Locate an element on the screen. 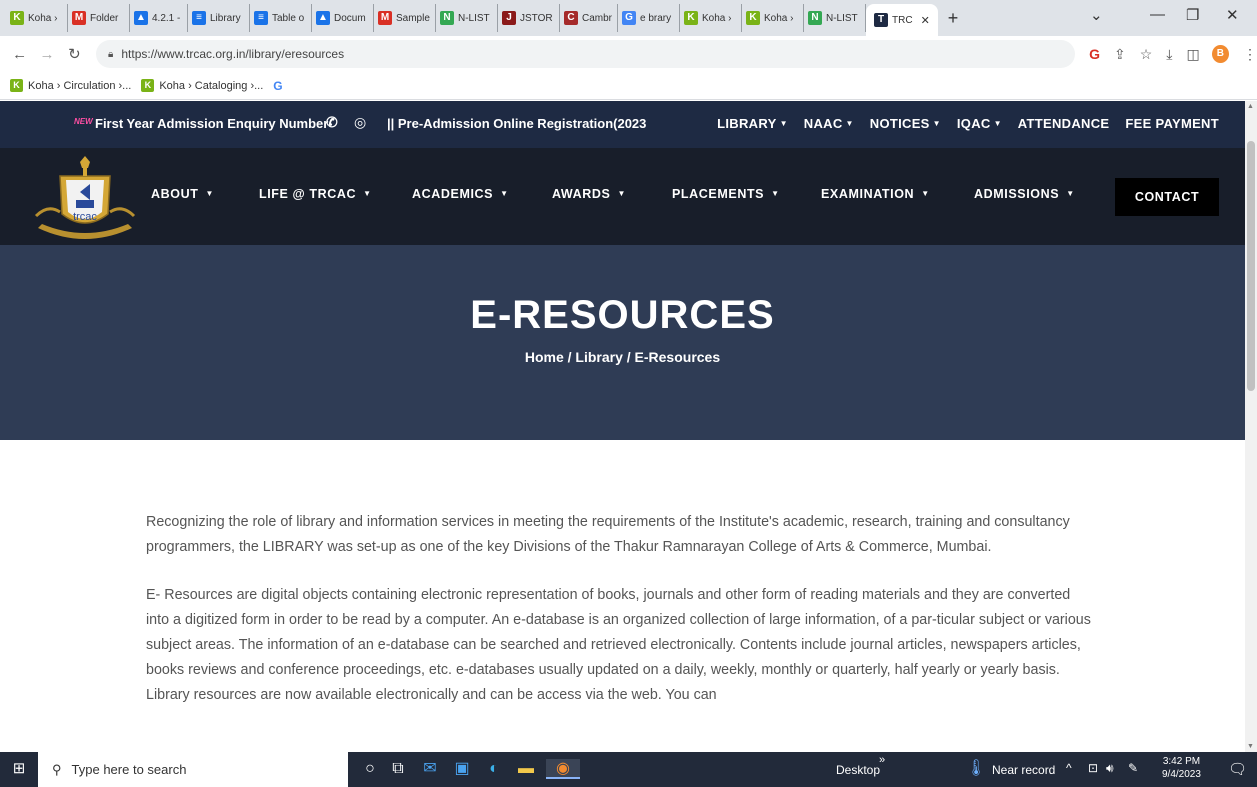 The image size is (1257, 787). edge-icon: ◐ is located at coordinates (494, 769).